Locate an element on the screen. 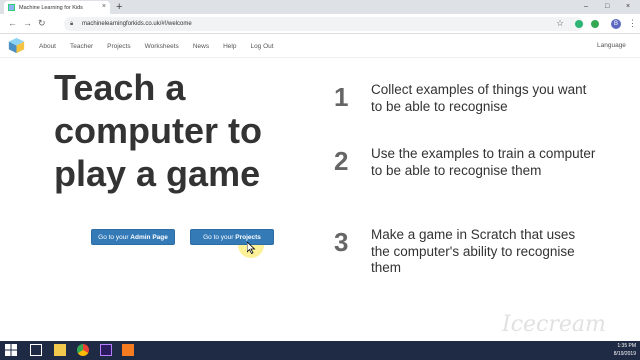 This screenshot has height=360, width=640. forward-arrow-icon: → is located at coordinates (27, 23).